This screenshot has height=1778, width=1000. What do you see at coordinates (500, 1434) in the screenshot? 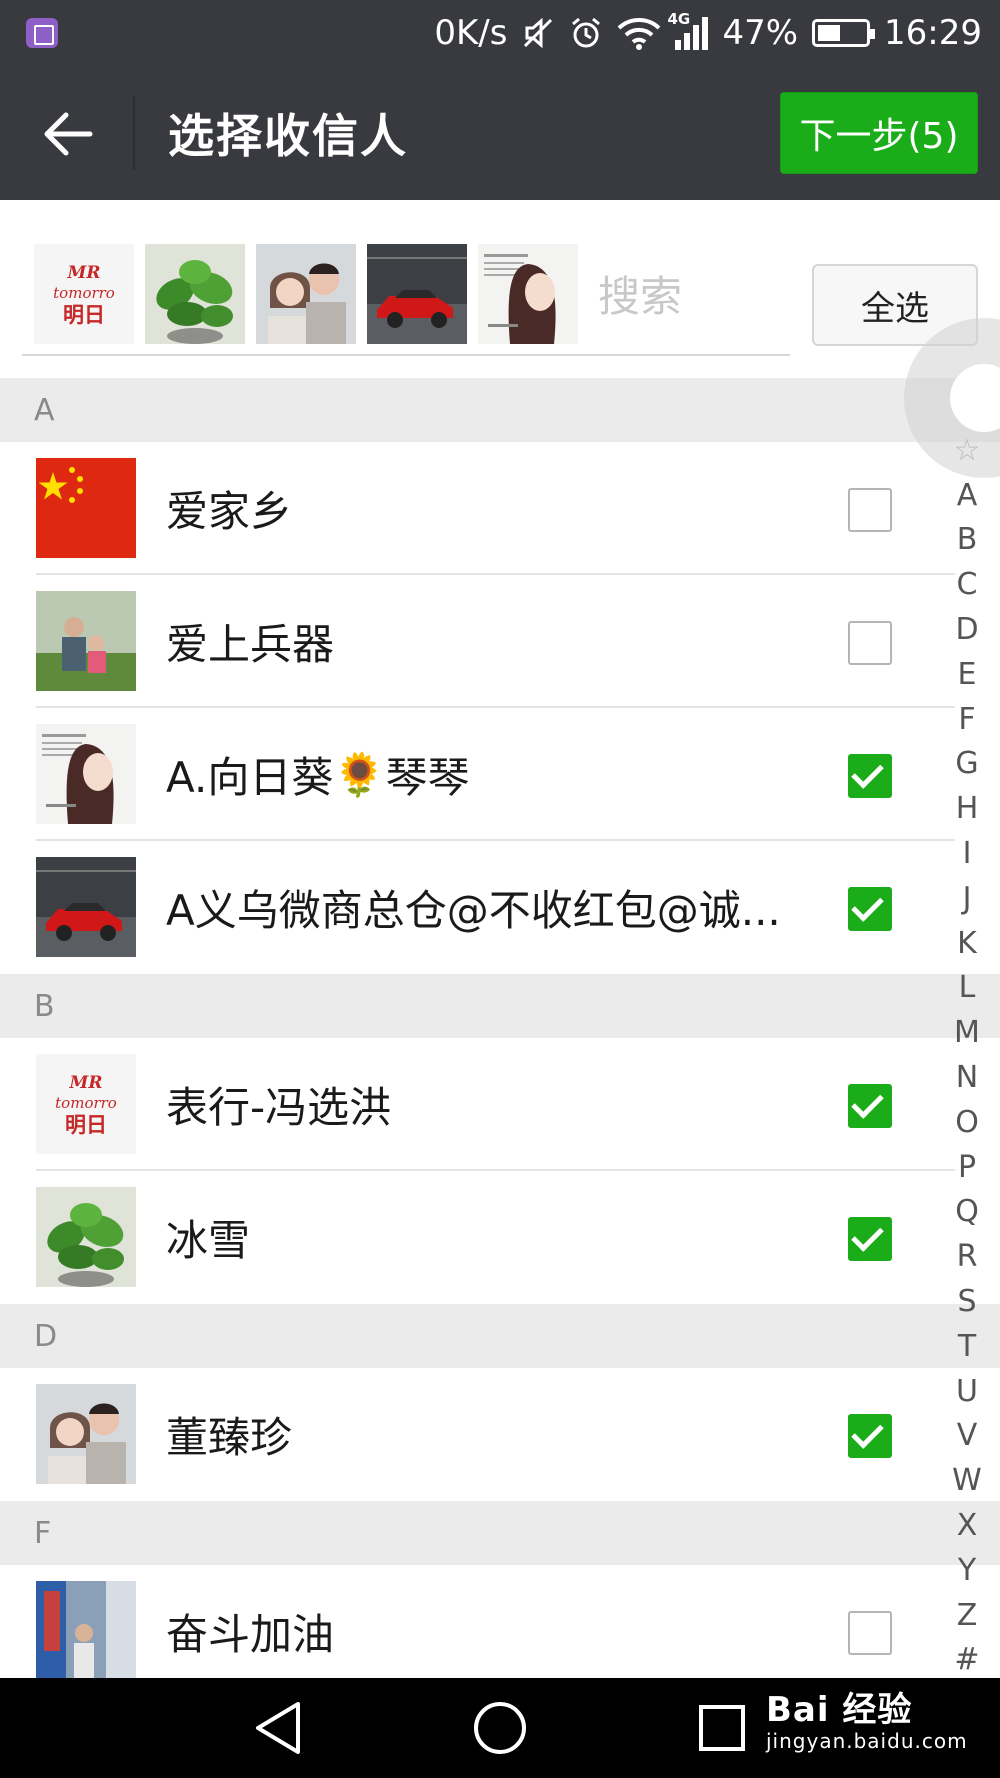
I see `contact-row: 董臻珍` at bounding box center [500, 1434].